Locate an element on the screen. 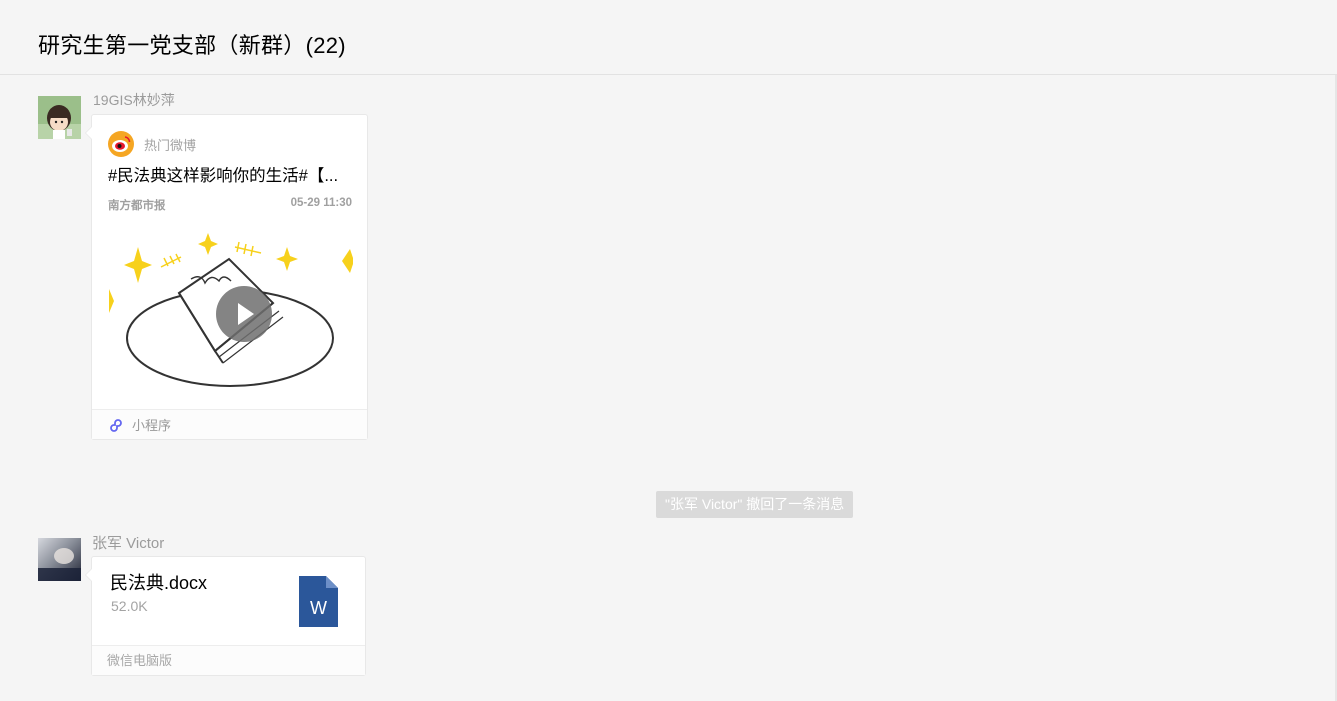 The image size is (1337, 701). avatar-girl-image is located at coordinates (59, 117).